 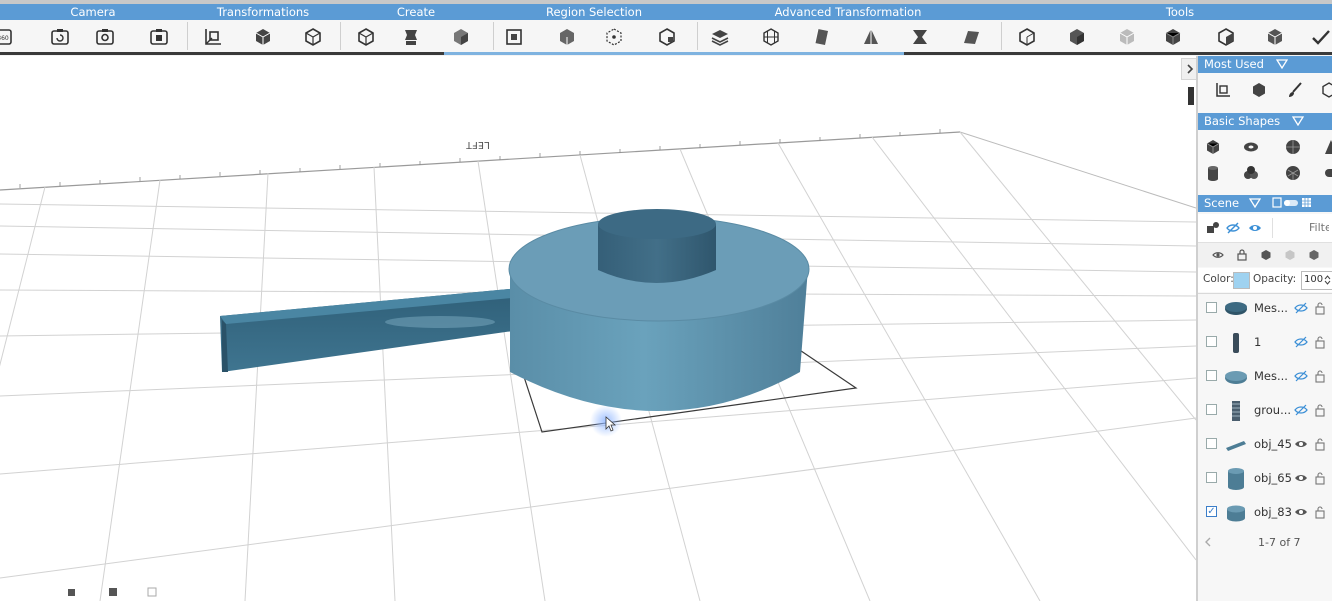 I want to click on cube-wire-icon, so click(x=1314, y=255).